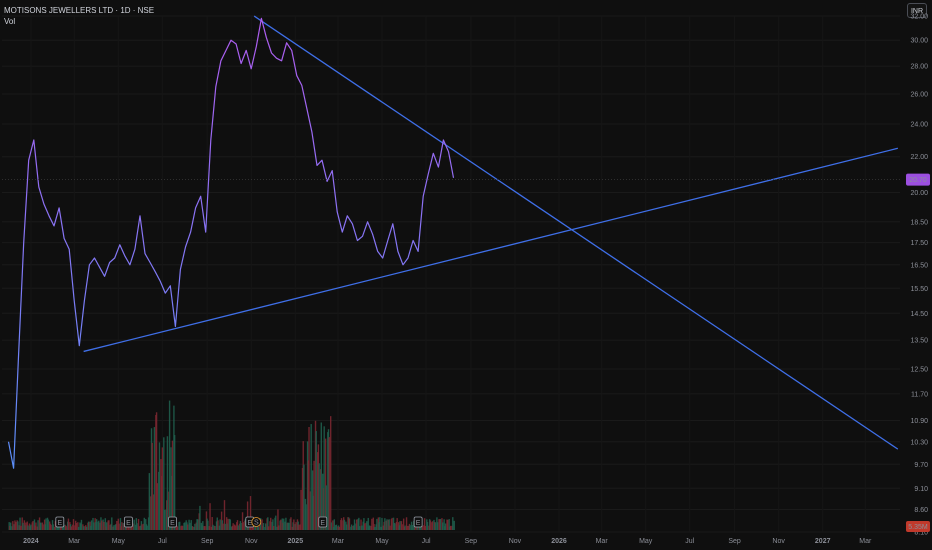 The image size is (932, 550). Describe the element at coordinates (296, 541) in the screenshot. I see `x-tick-label: 2025` at that location.